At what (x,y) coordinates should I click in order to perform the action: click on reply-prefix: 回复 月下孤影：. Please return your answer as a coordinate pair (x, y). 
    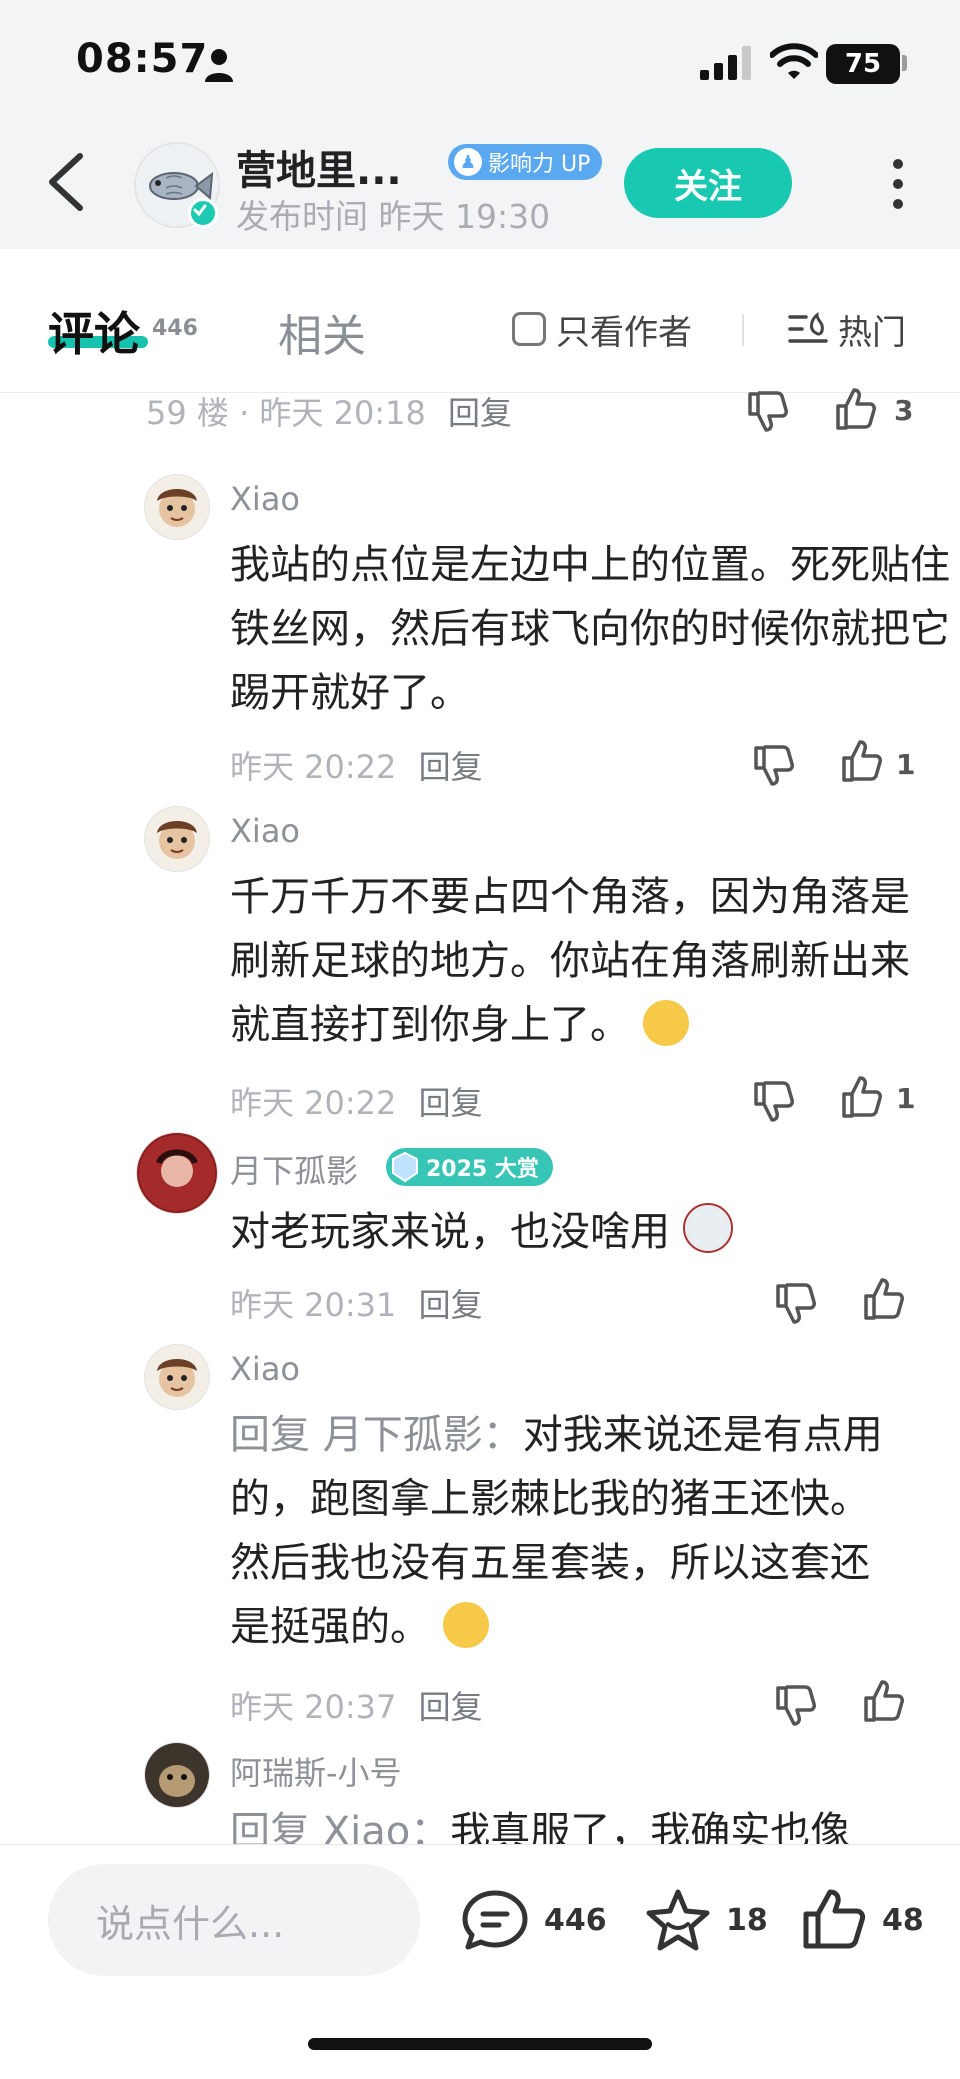
    Looking at the image, I should click on (376, 1435).